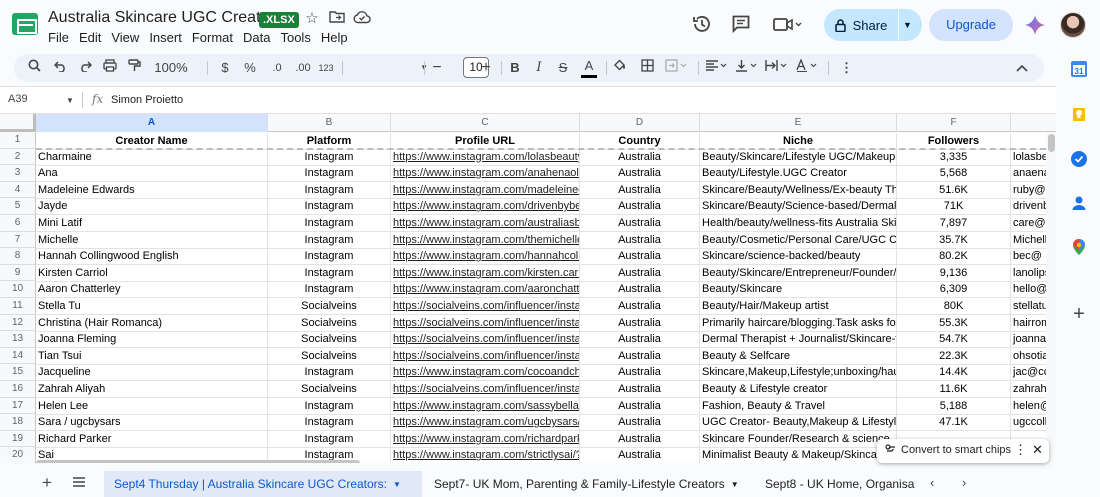 Image resolution: width=1100 pixels, height=497 pixels. Describe the element at coordinates (907, 25) in the screenshot. I see `share-dropdown-icon: ▼` at that location.